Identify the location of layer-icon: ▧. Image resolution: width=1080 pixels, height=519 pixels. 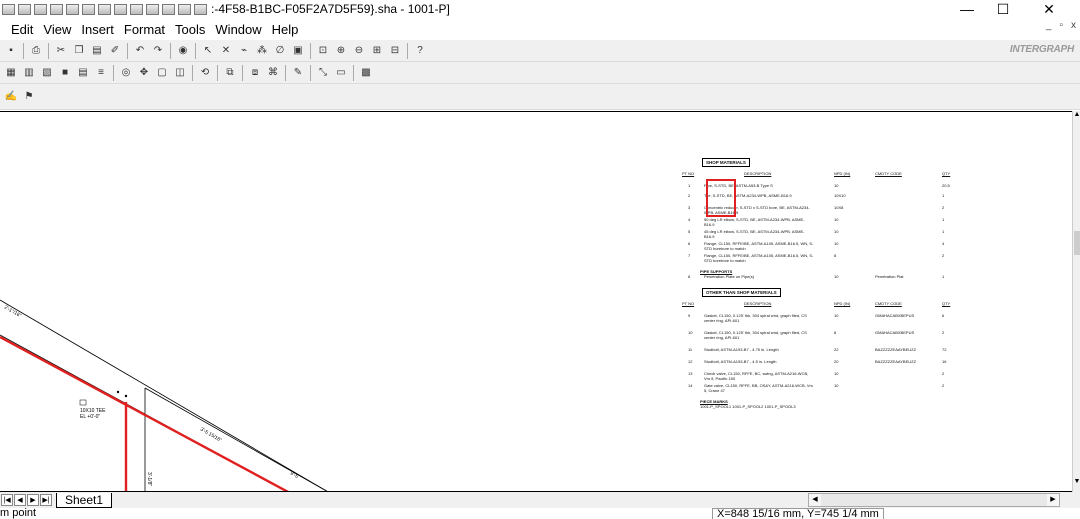
(47, 73).